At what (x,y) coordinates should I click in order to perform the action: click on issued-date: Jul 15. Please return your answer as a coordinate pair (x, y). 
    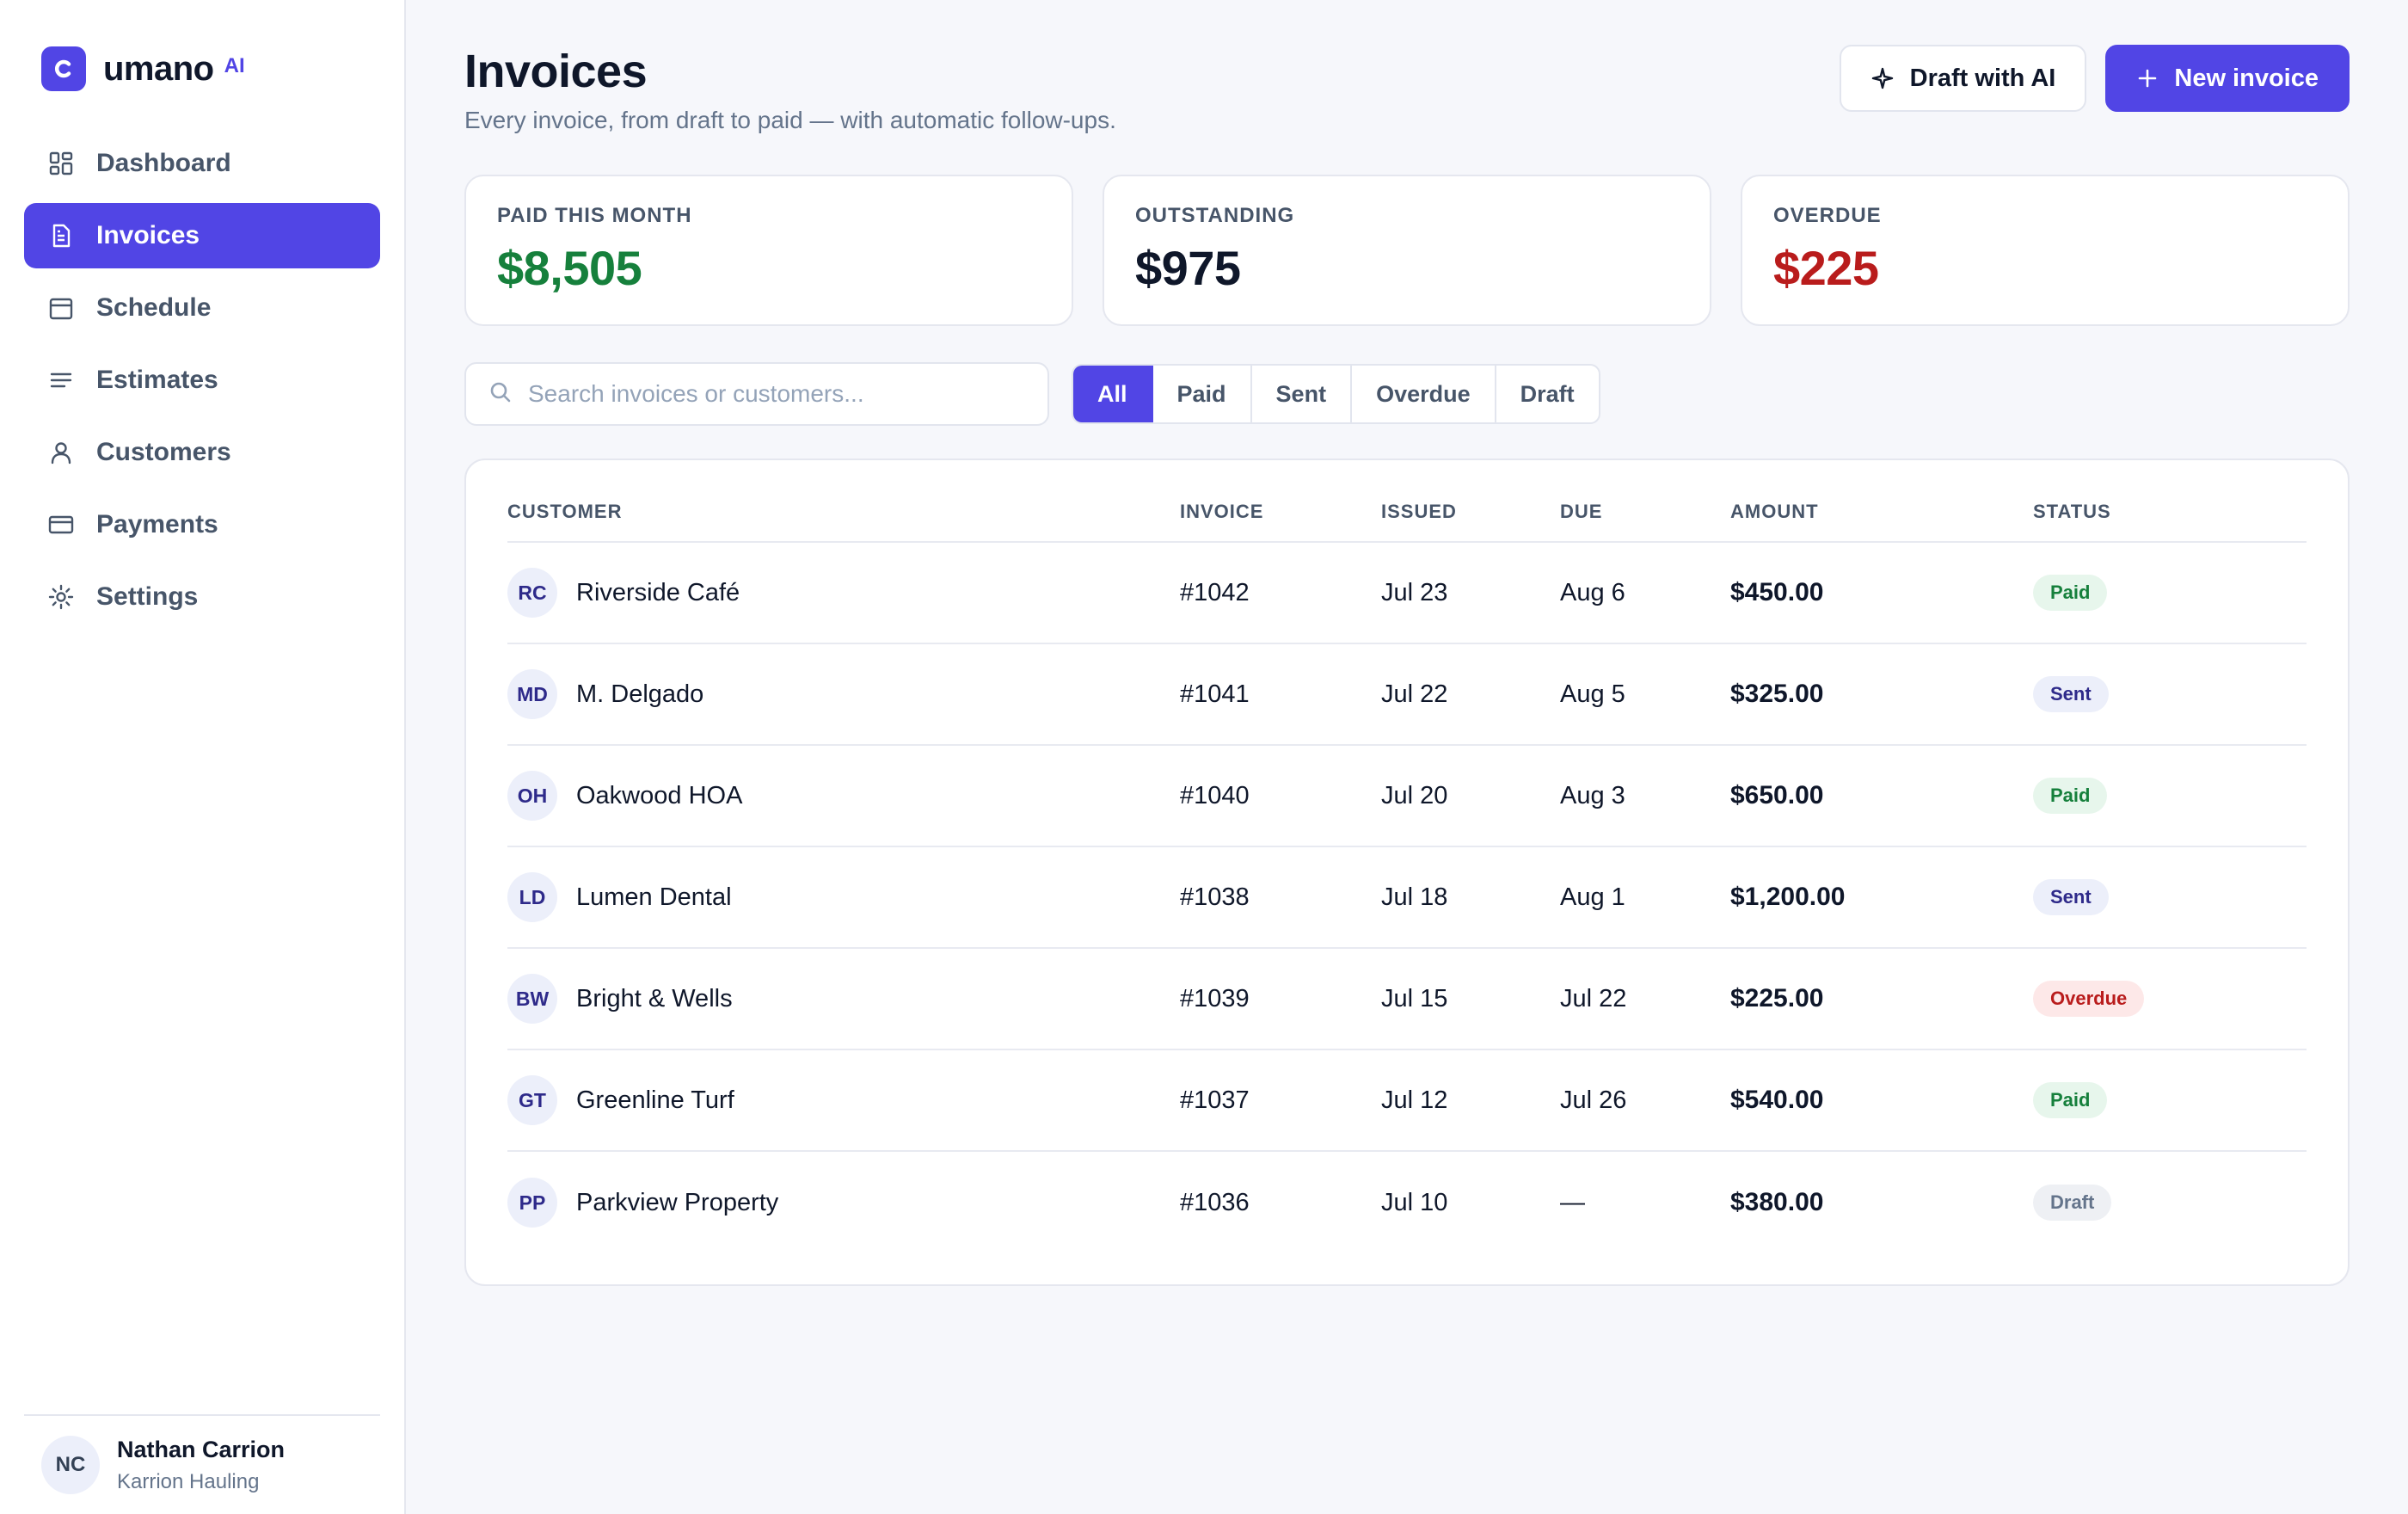
    Looking at the image, I should click on (1414, 998).